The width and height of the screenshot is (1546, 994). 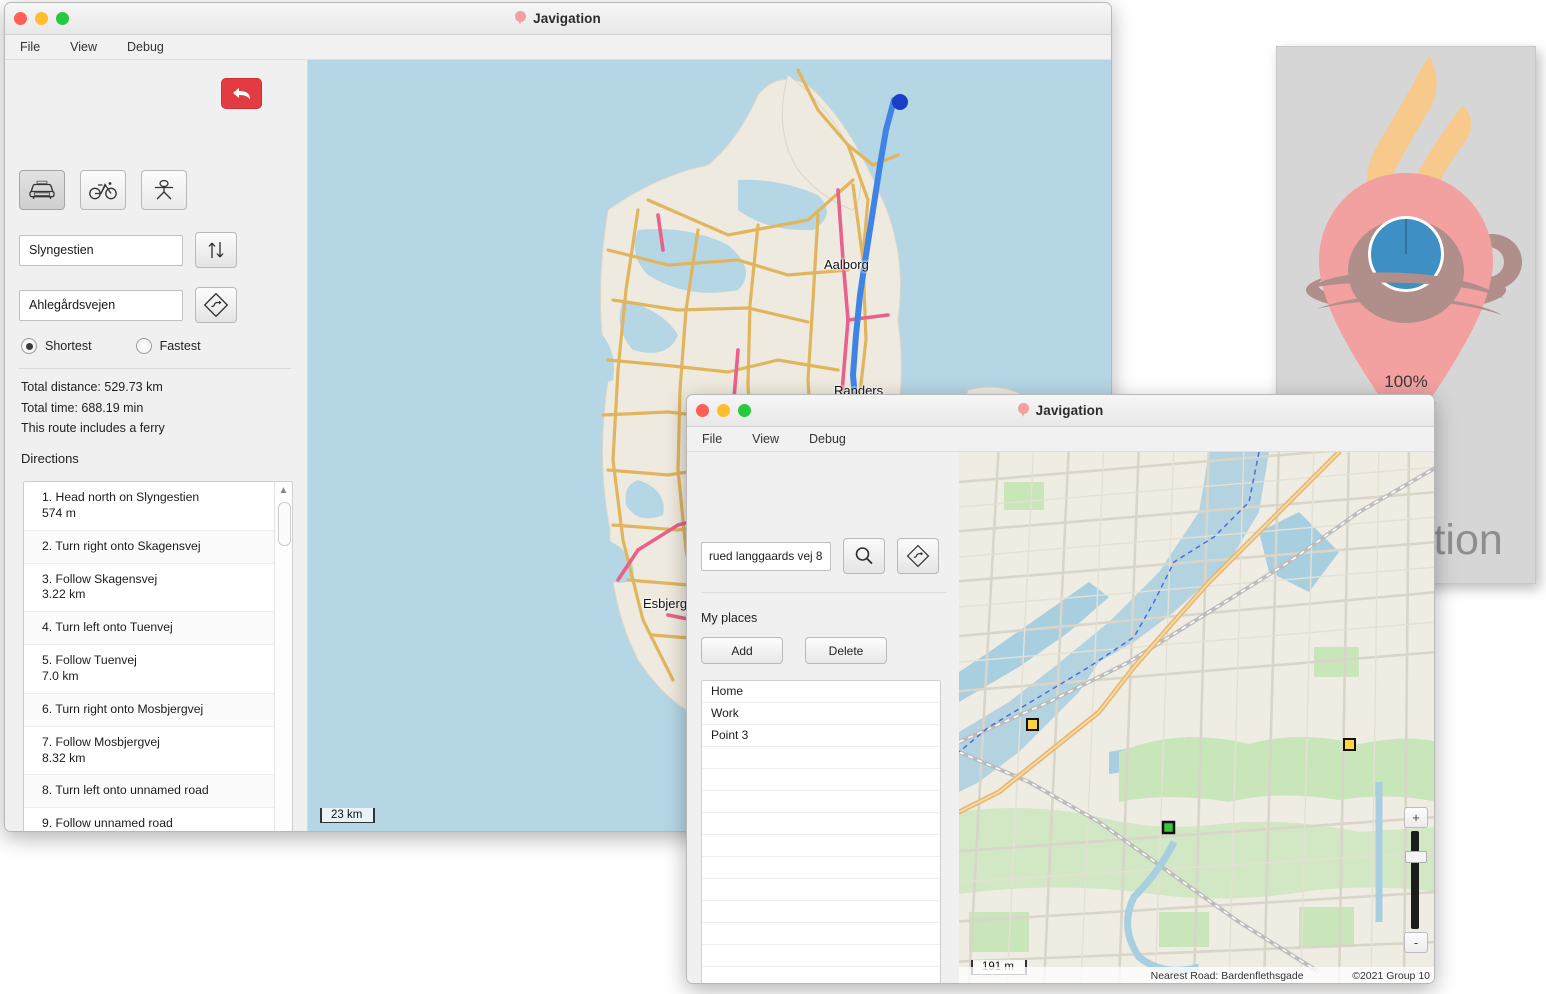 I want to click on direction-step-distance: 574 m, so click(x=59, y=512).